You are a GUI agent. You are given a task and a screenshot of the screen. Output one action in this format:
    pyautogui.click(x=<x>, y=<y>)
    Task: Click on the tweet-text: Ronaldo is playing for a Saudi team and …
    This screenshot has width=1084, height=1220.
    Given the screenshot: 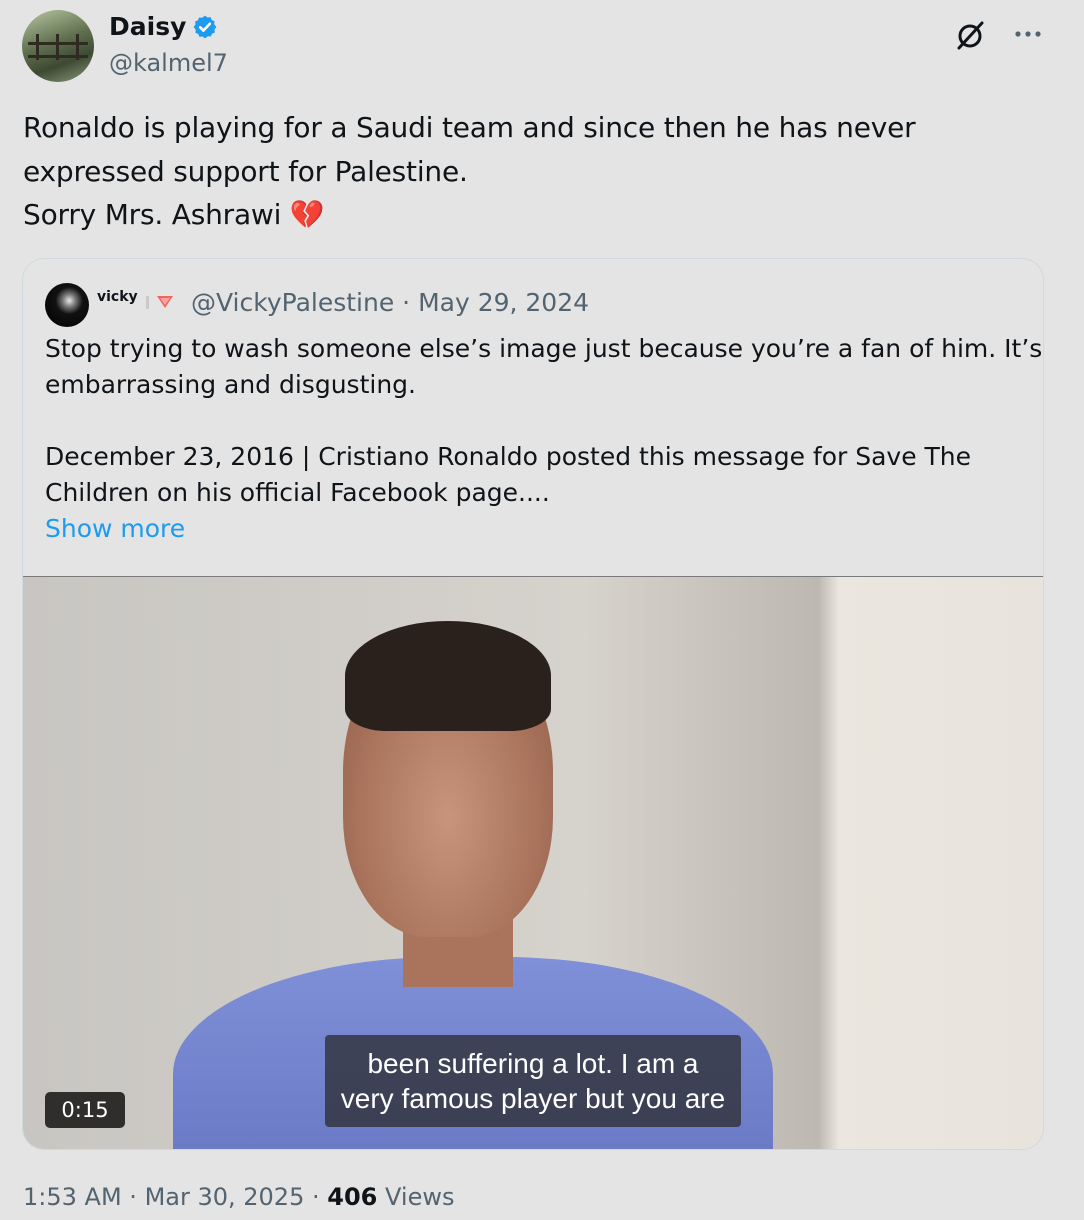 What is the action you would take?
    pyautogui.click(x=523, y=171)
    